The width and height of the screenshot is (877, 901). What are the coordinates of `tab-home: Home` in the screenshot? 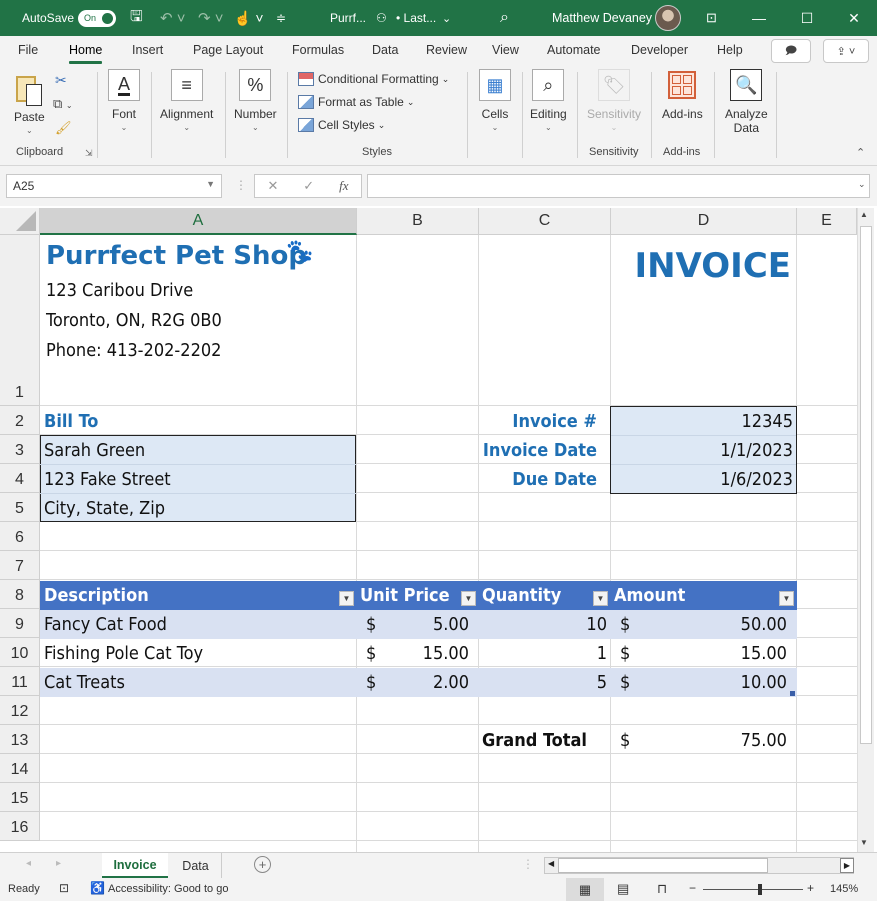 It's located at (86, 53).